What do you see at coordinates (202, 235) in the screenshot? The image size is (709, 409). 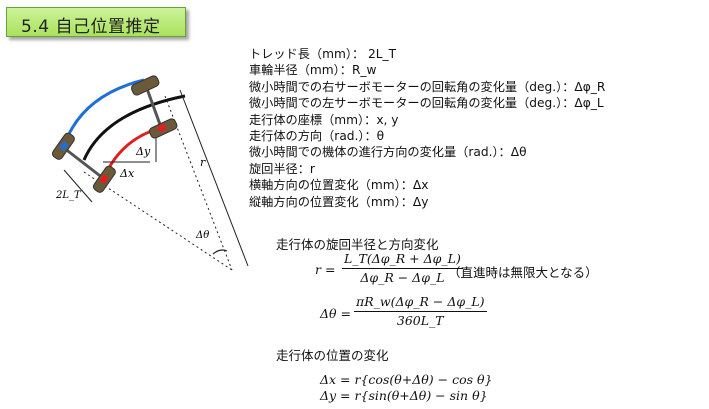 I see `label-dtheta: Δθ` at bounding box center [202, 235].